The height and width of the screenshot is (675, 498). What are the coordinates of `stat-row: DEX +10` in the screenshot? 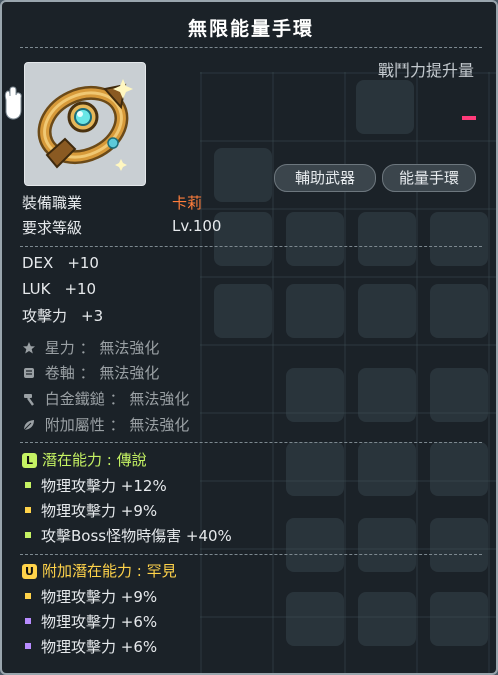 It's located at (60, 263).